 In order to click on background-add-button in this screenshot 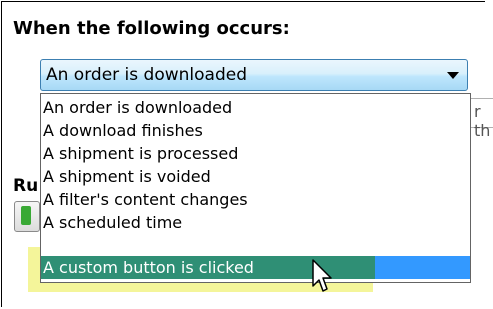, I will do `click(27, 216)`.